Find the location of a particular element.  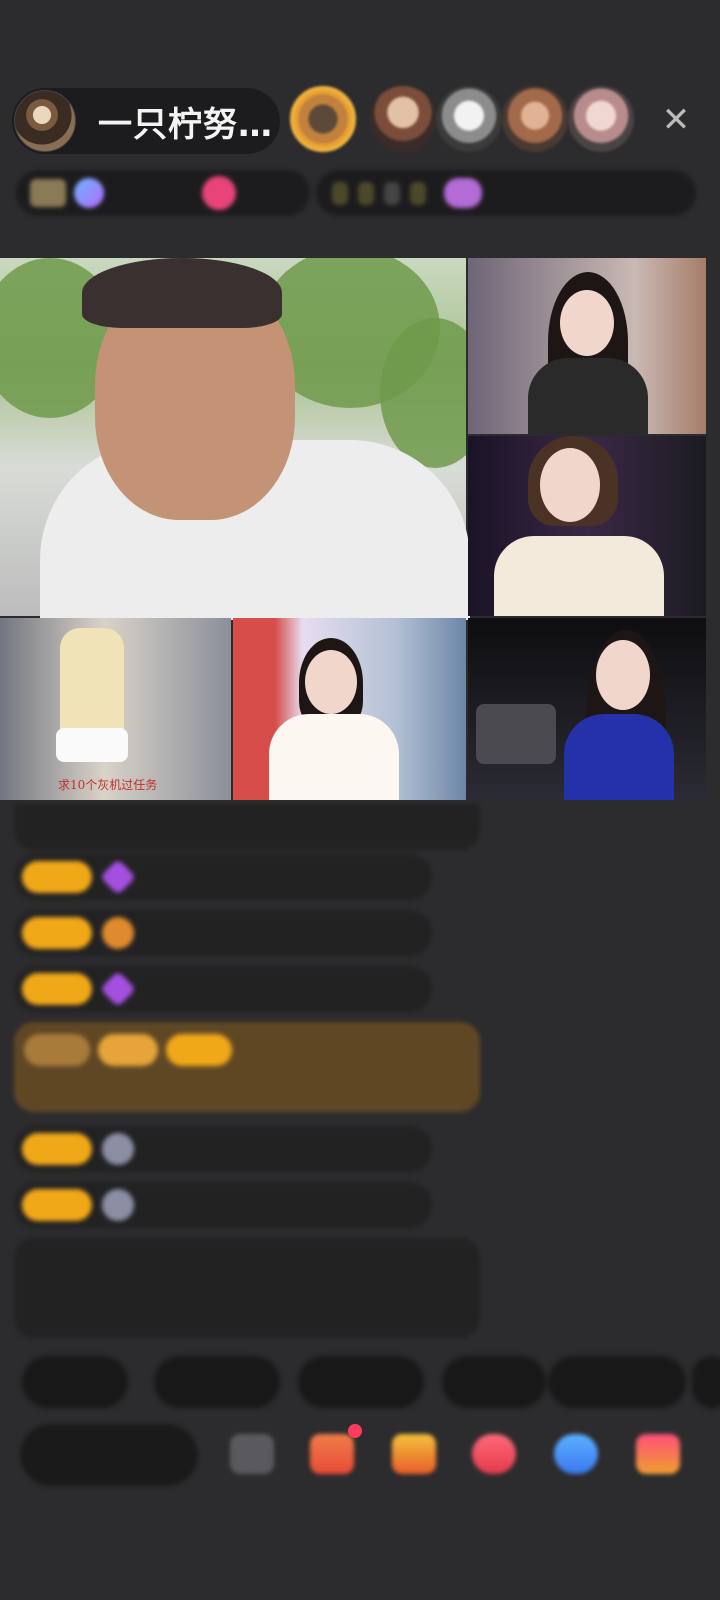

gift-message is located at coordinates (247, 1067).